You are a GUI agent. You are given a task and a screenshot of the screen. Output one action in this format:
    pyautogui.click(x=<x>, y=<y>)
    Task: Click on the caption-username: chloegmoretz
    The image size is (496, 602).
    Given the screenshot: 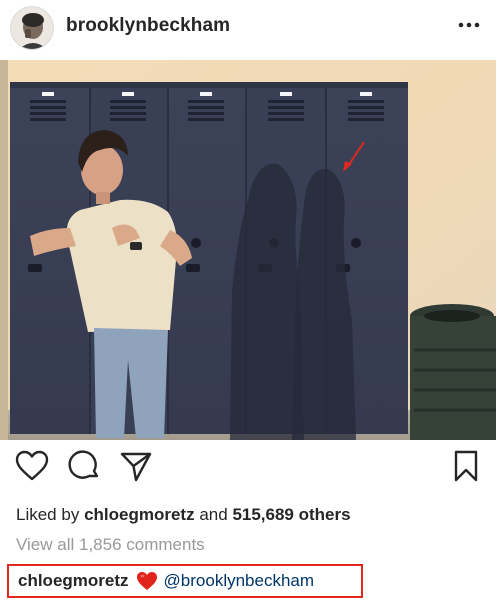 What is the action you would take?
    pyautogui.click(x=73, y=581)
    